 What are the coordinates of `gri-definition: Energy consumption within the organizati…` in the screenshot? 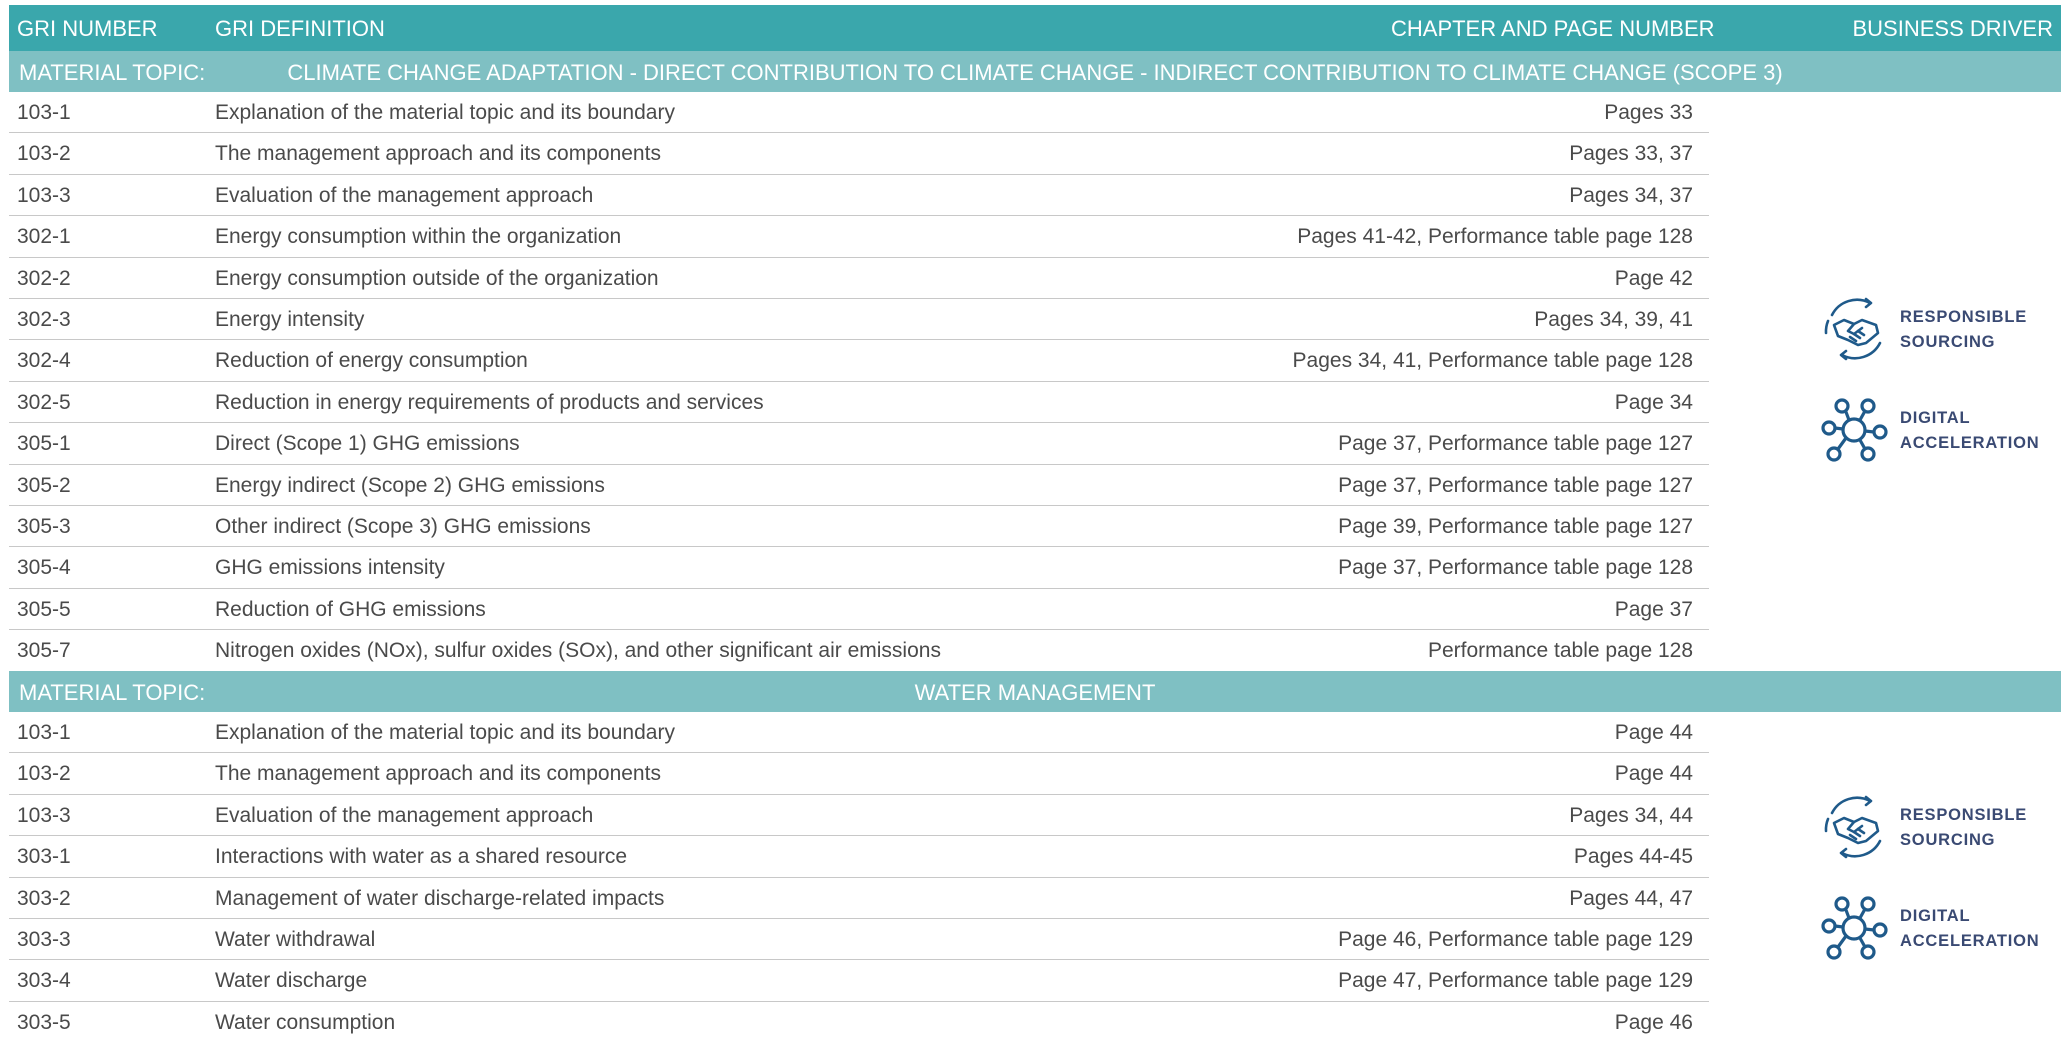 It's located at (418, 237).